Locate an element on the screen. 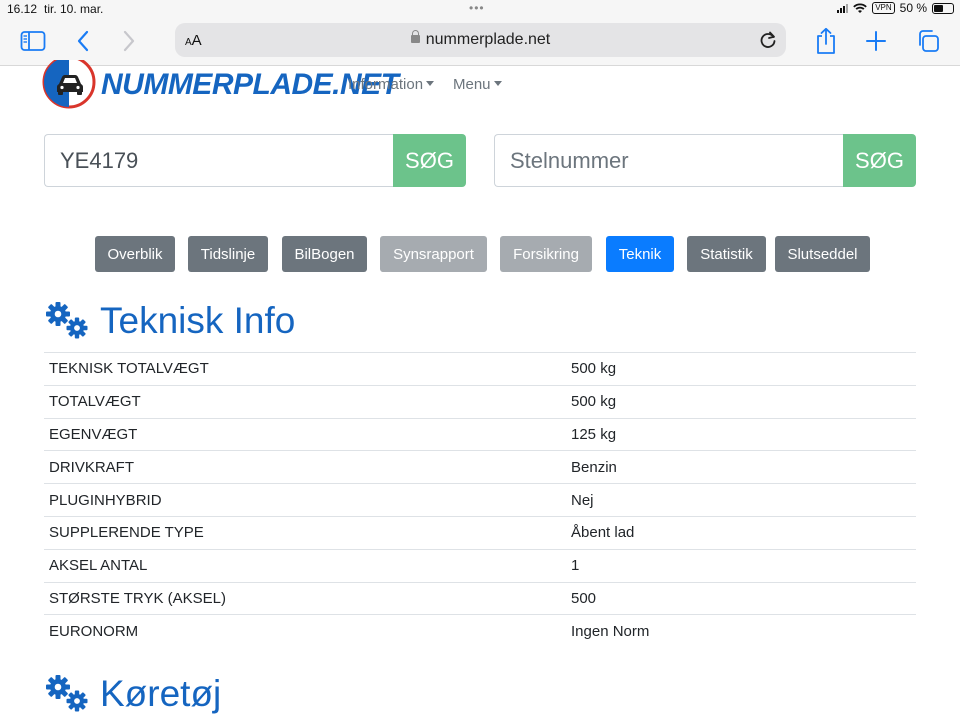 The height and width of the screenshot is (720, 960). sidebar-icon is located at coordinates (33, 41).